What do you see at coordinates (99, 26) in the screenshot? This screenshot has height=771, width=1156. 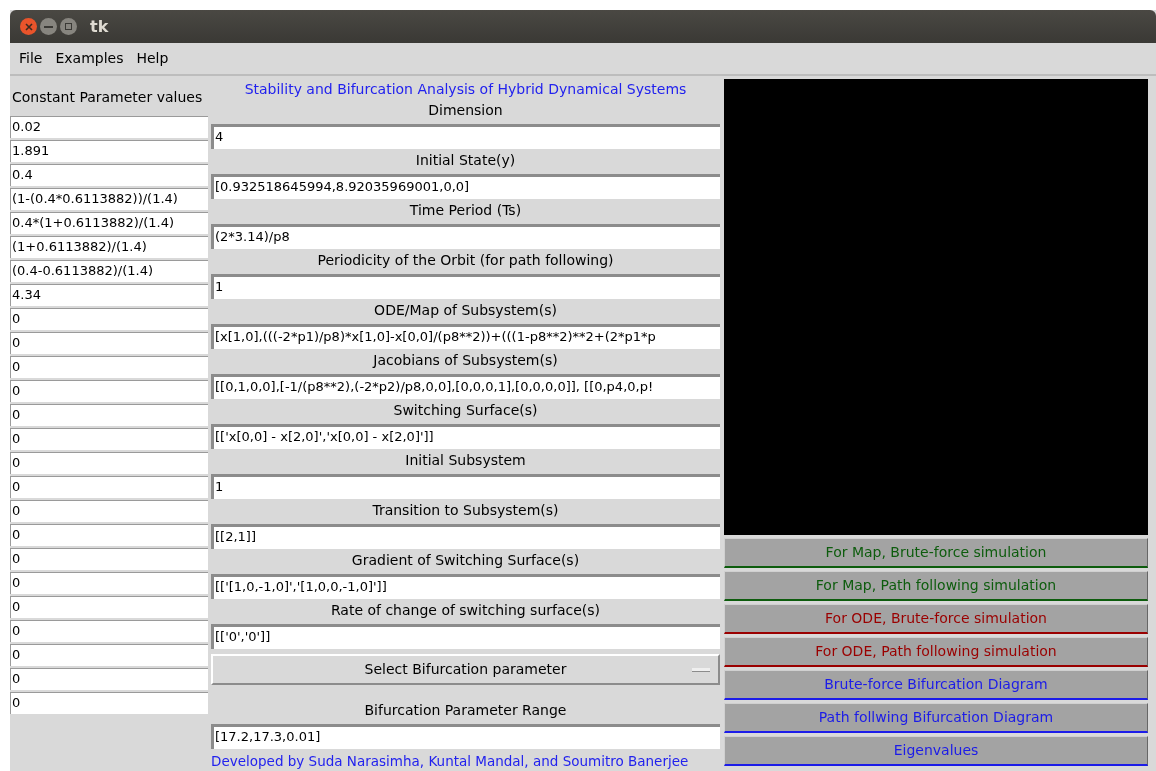 I see `window-title: tk` at bounding box center [99, 26].